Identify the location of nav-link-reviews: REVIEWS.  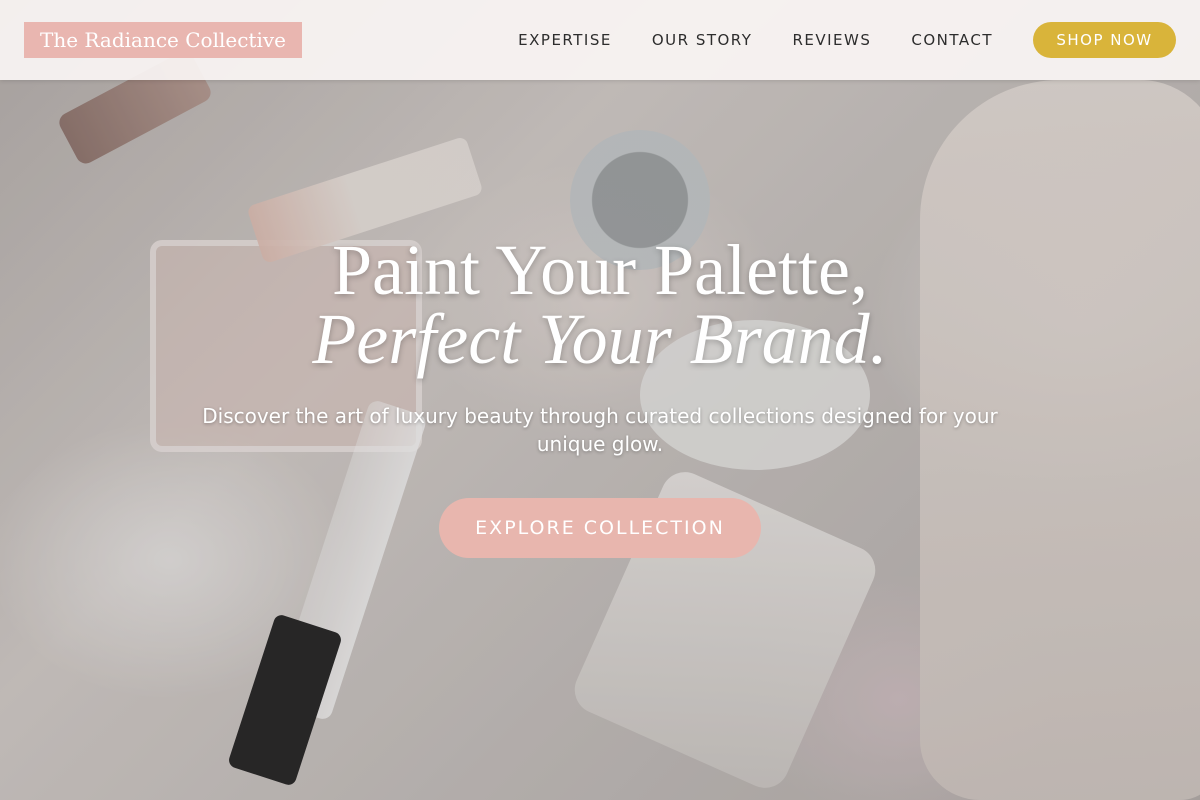
(831, 40).